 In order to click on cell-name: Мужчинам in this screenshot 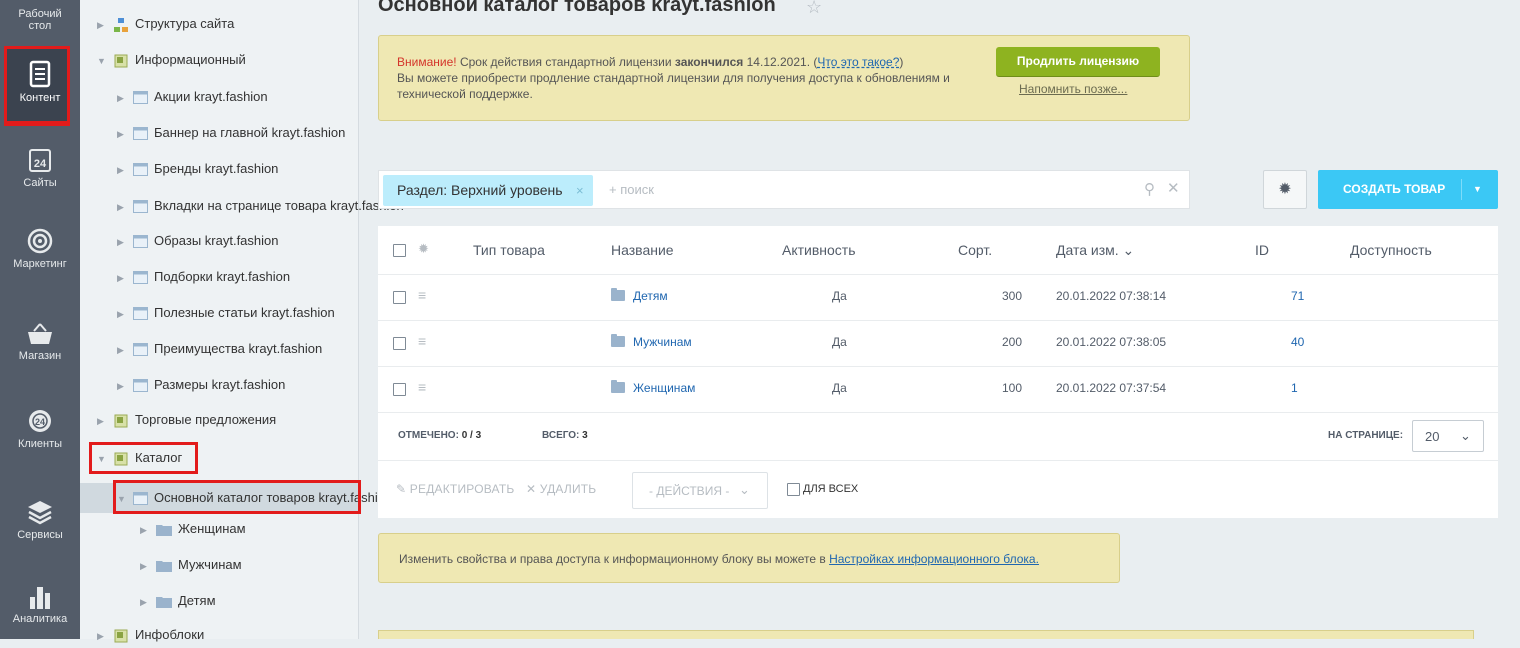, I will do `click(651, 341)`.